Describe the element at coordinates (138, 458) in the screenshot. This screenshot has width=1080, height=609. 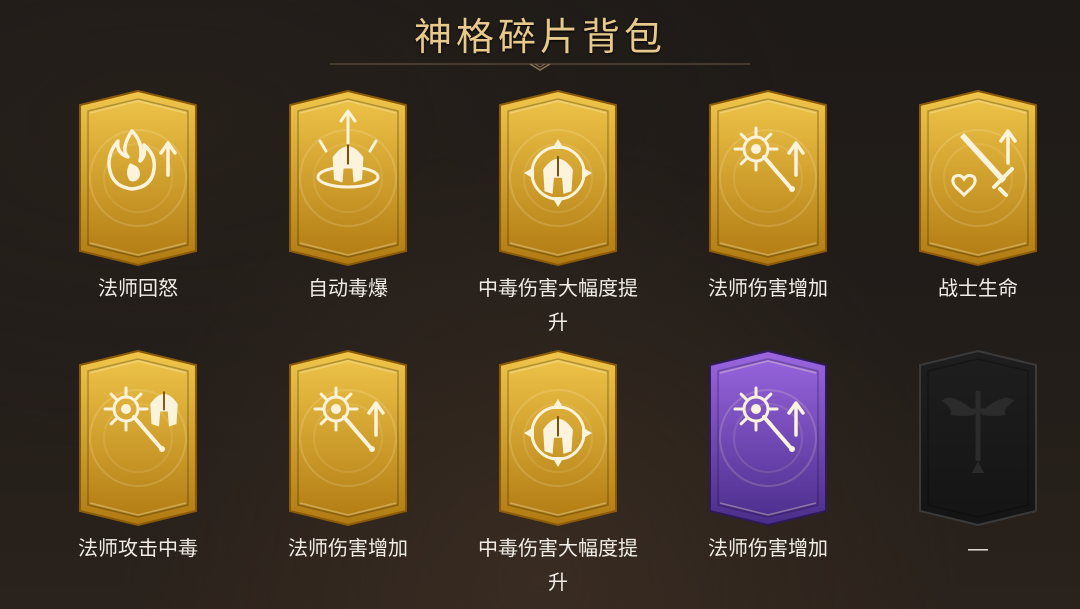
I see `fragment-card: 法师攻击中毒` at that location.